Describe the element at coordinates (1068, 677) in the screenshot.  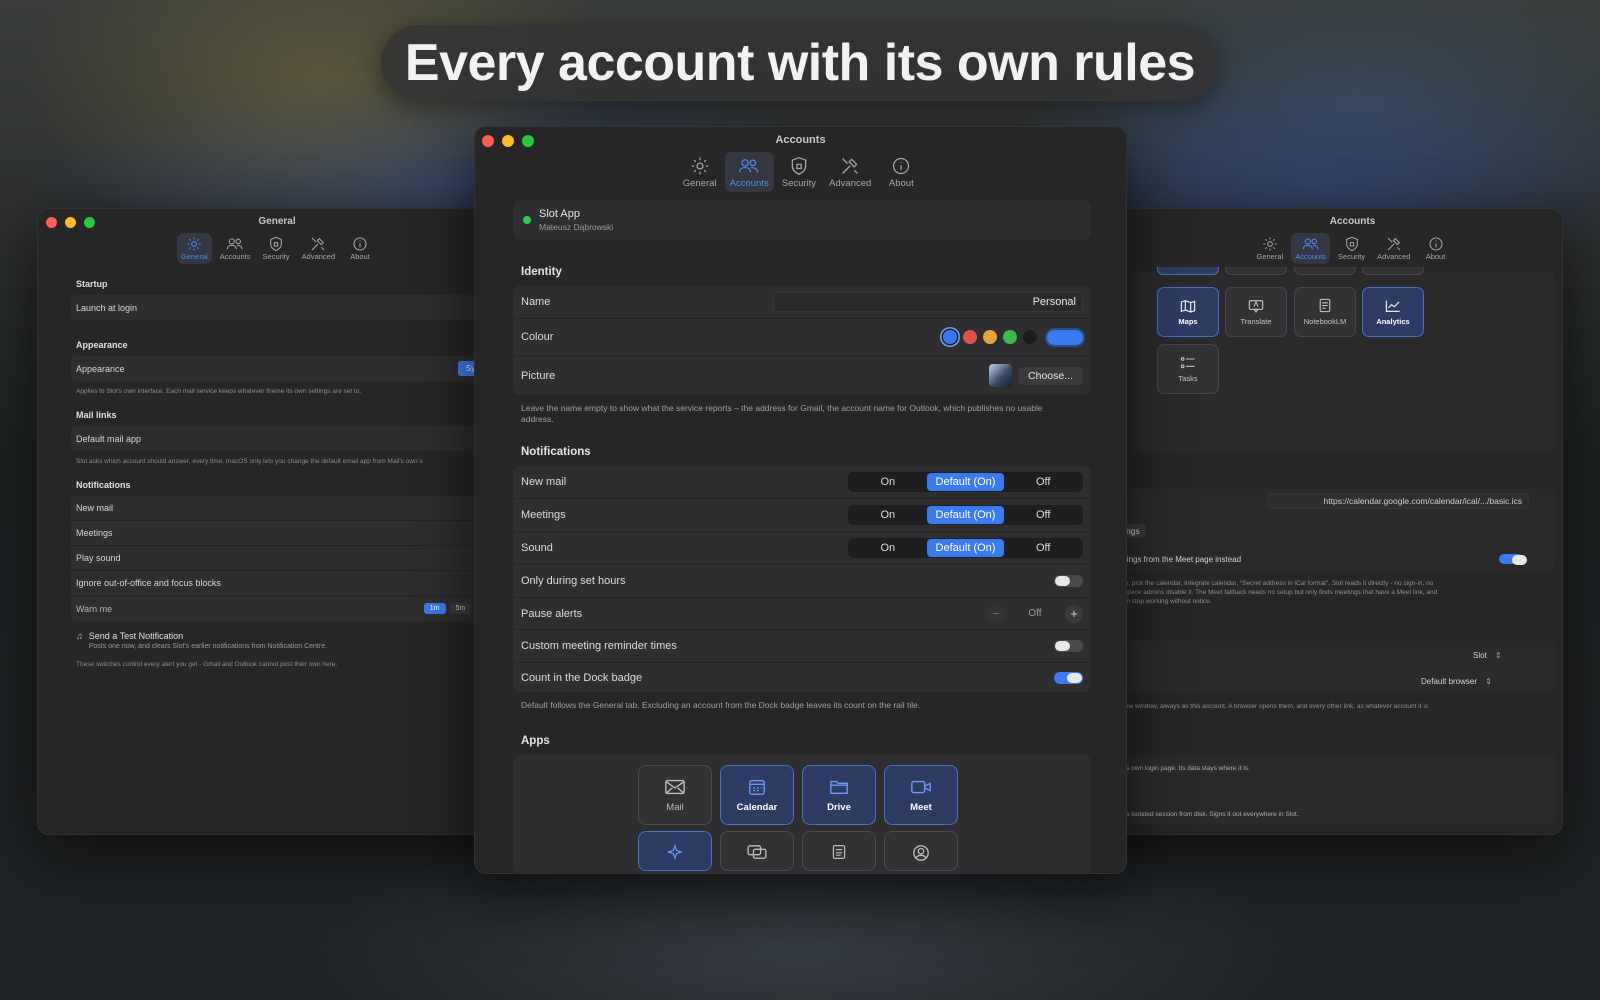
I see `dock-badge-toggle` at that location.